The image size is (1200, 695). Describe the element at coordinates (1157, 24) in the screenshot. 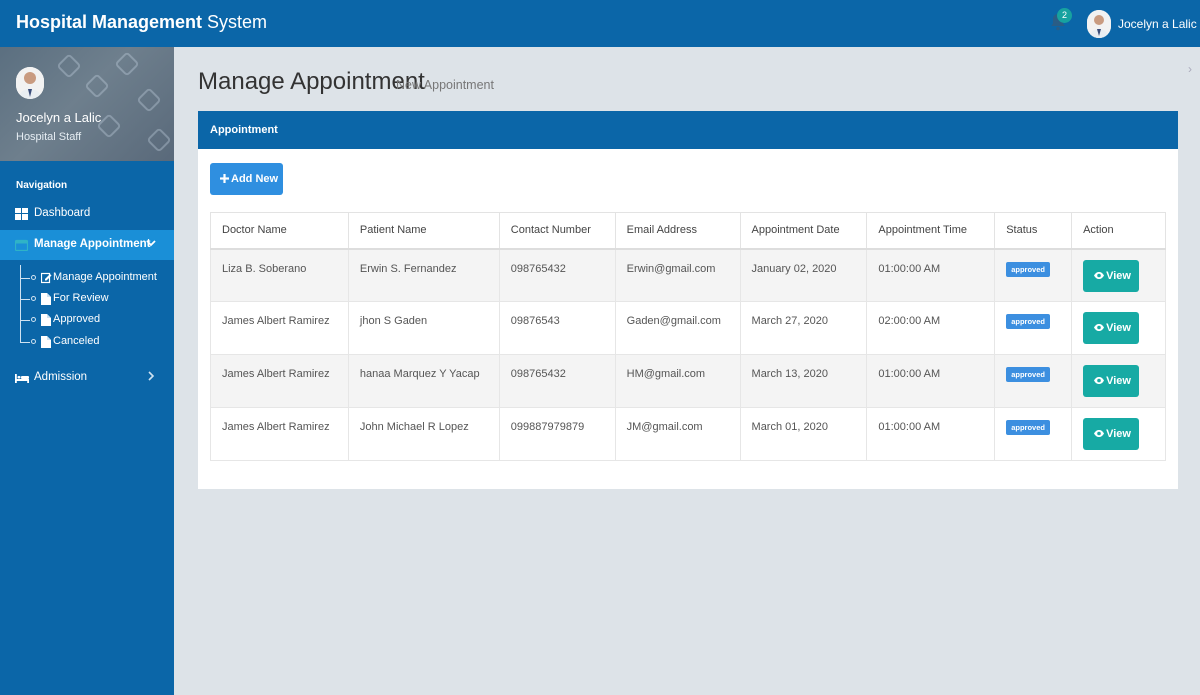

I see `user-menu-name: Jocelyn a Lalic` at that location.